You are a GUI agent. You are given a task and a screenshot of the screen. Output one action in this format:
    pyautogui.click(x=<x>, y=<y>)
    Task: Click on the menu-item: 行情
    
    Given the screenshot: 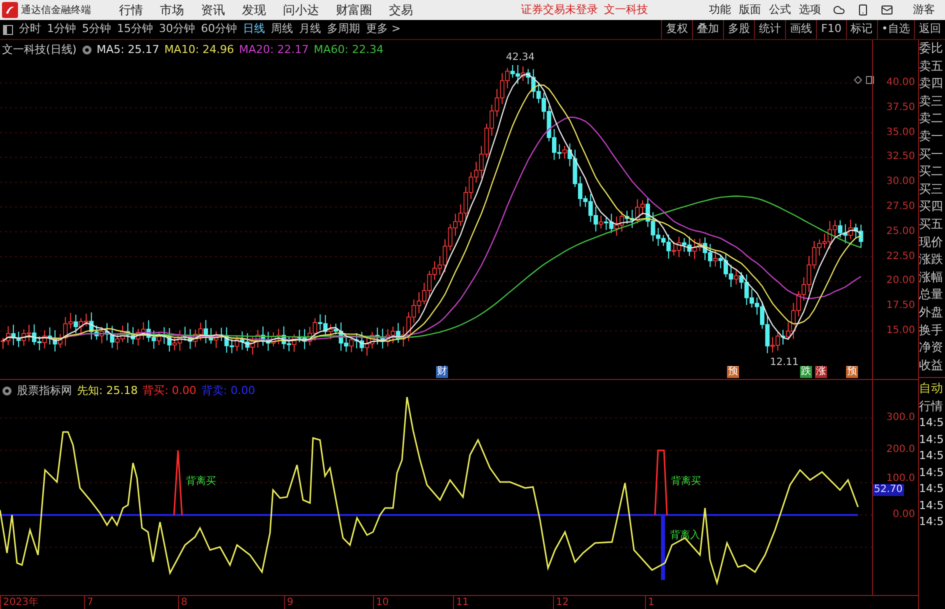 What is the action you would take?
    pyautogui.click(x=131, y=10)
    